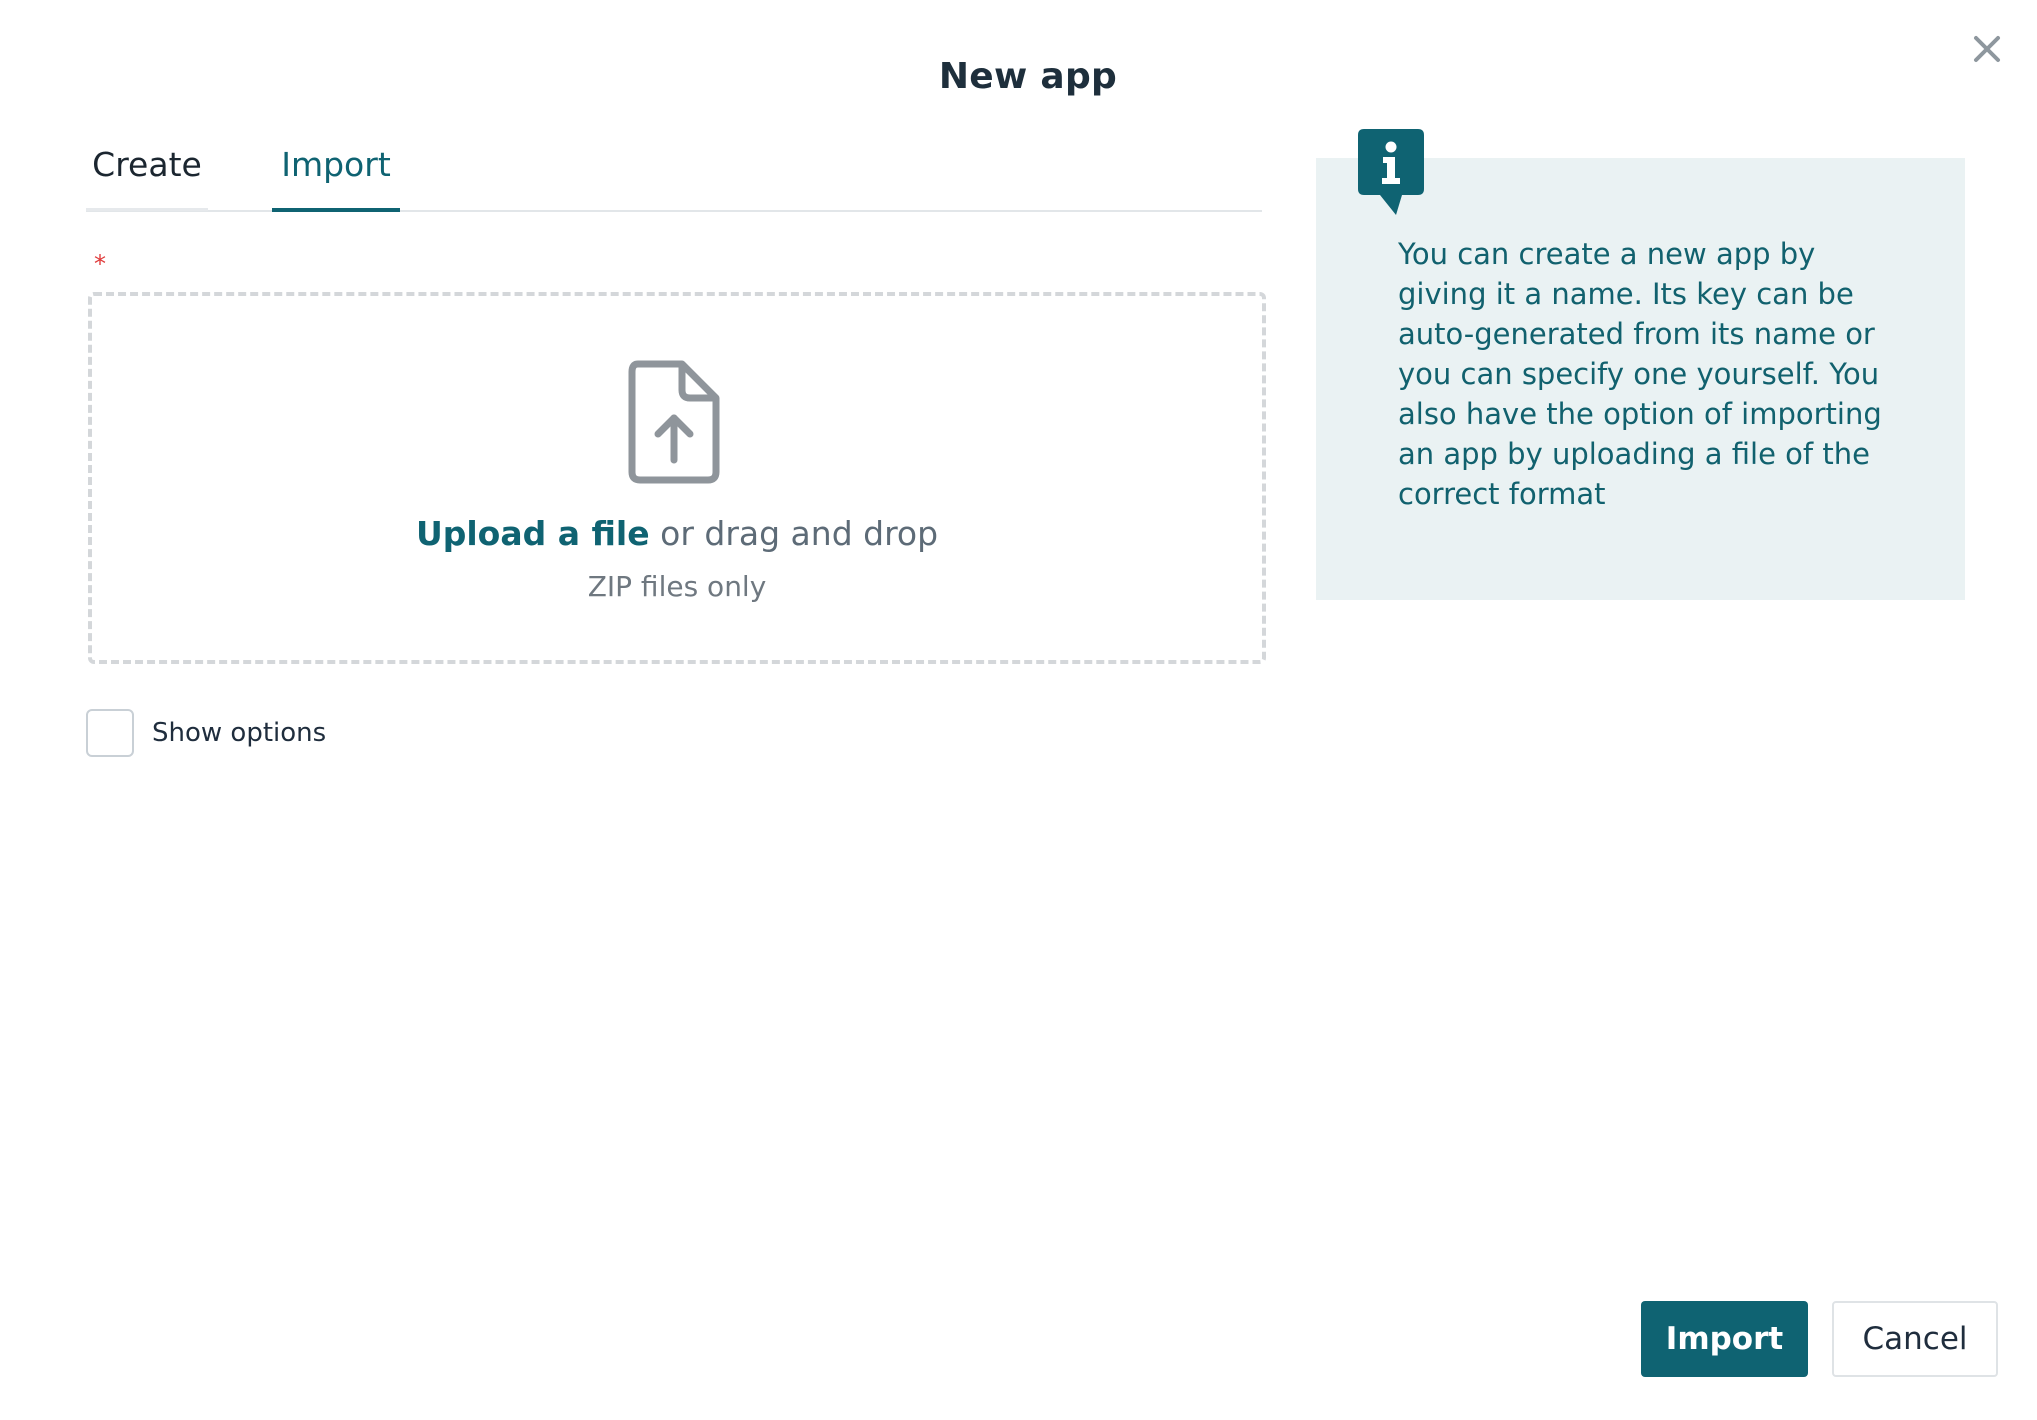  I want to click on upload-instructions: Upload a file or drag and drop, so click(677, 533).